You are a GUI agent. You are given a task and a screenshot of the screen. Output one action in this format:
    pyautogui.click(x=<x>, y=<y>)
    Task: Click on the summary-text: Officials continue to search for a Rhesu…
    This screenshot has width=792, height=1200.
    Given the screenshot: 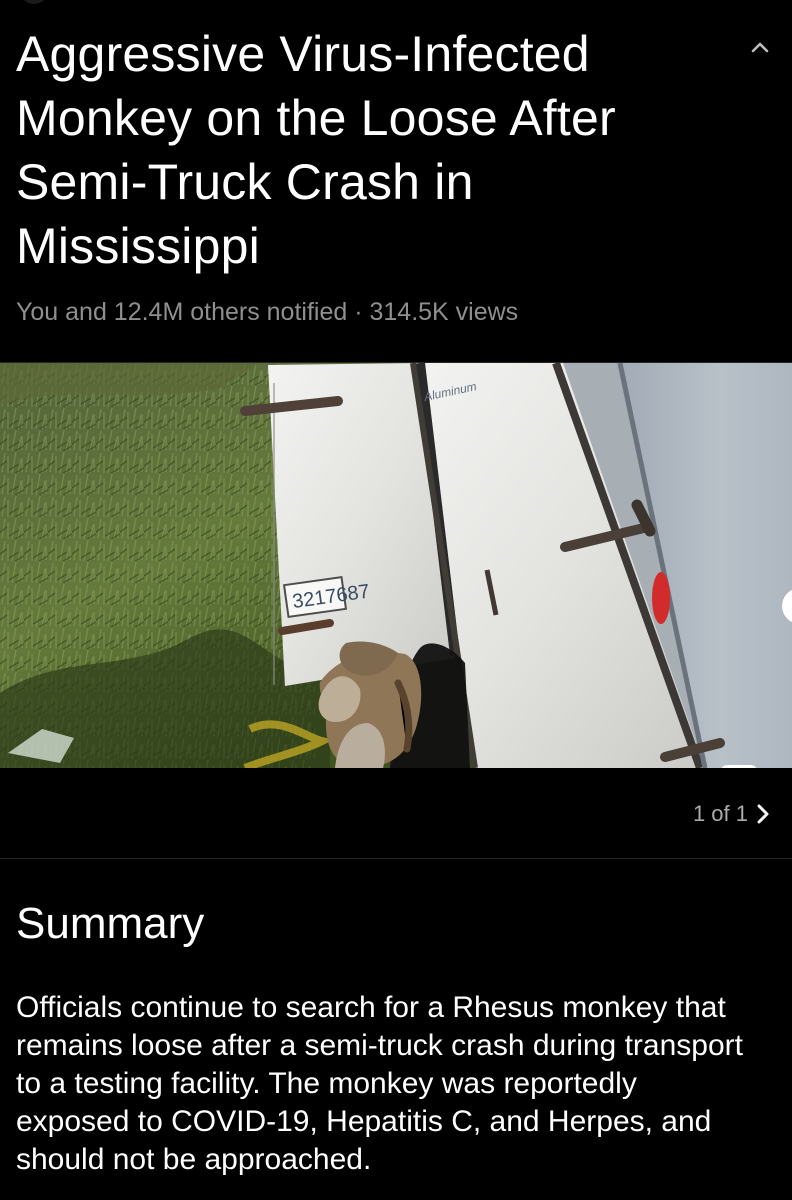 What is the action you would take?
    pyautogui.click(x=379, y=1083)
    